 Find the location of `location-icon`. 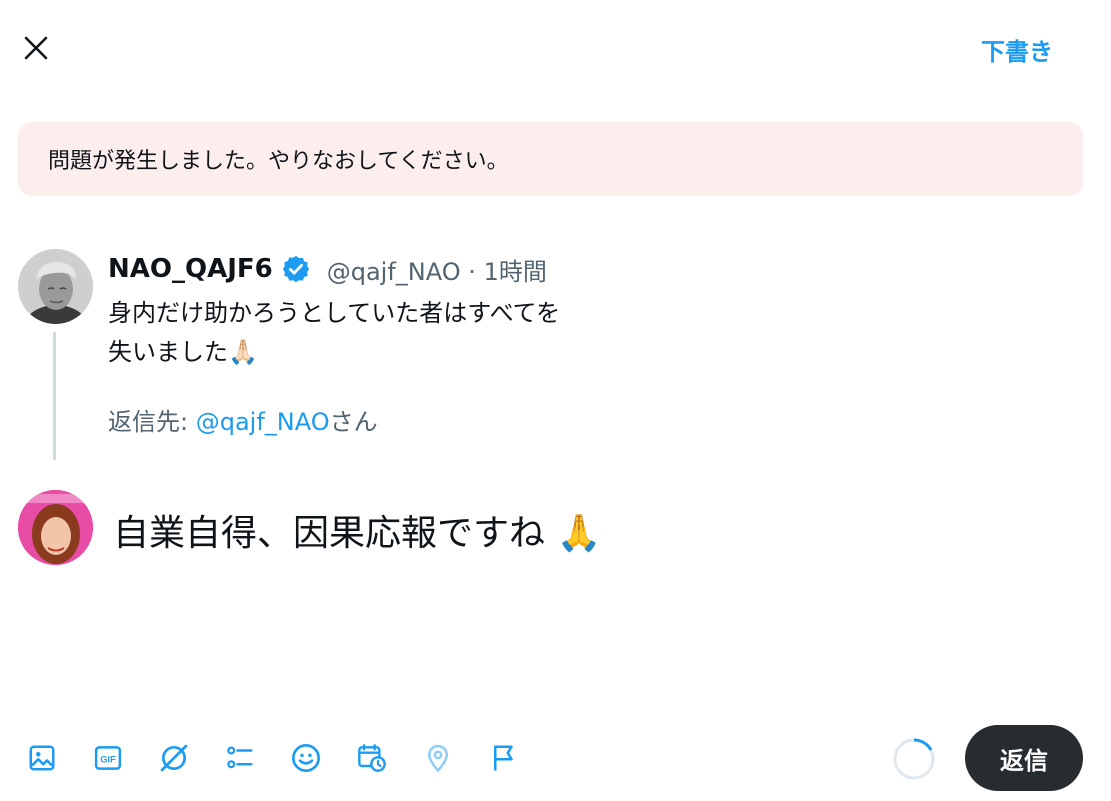

location-icon is located at coordinates (438, 760).